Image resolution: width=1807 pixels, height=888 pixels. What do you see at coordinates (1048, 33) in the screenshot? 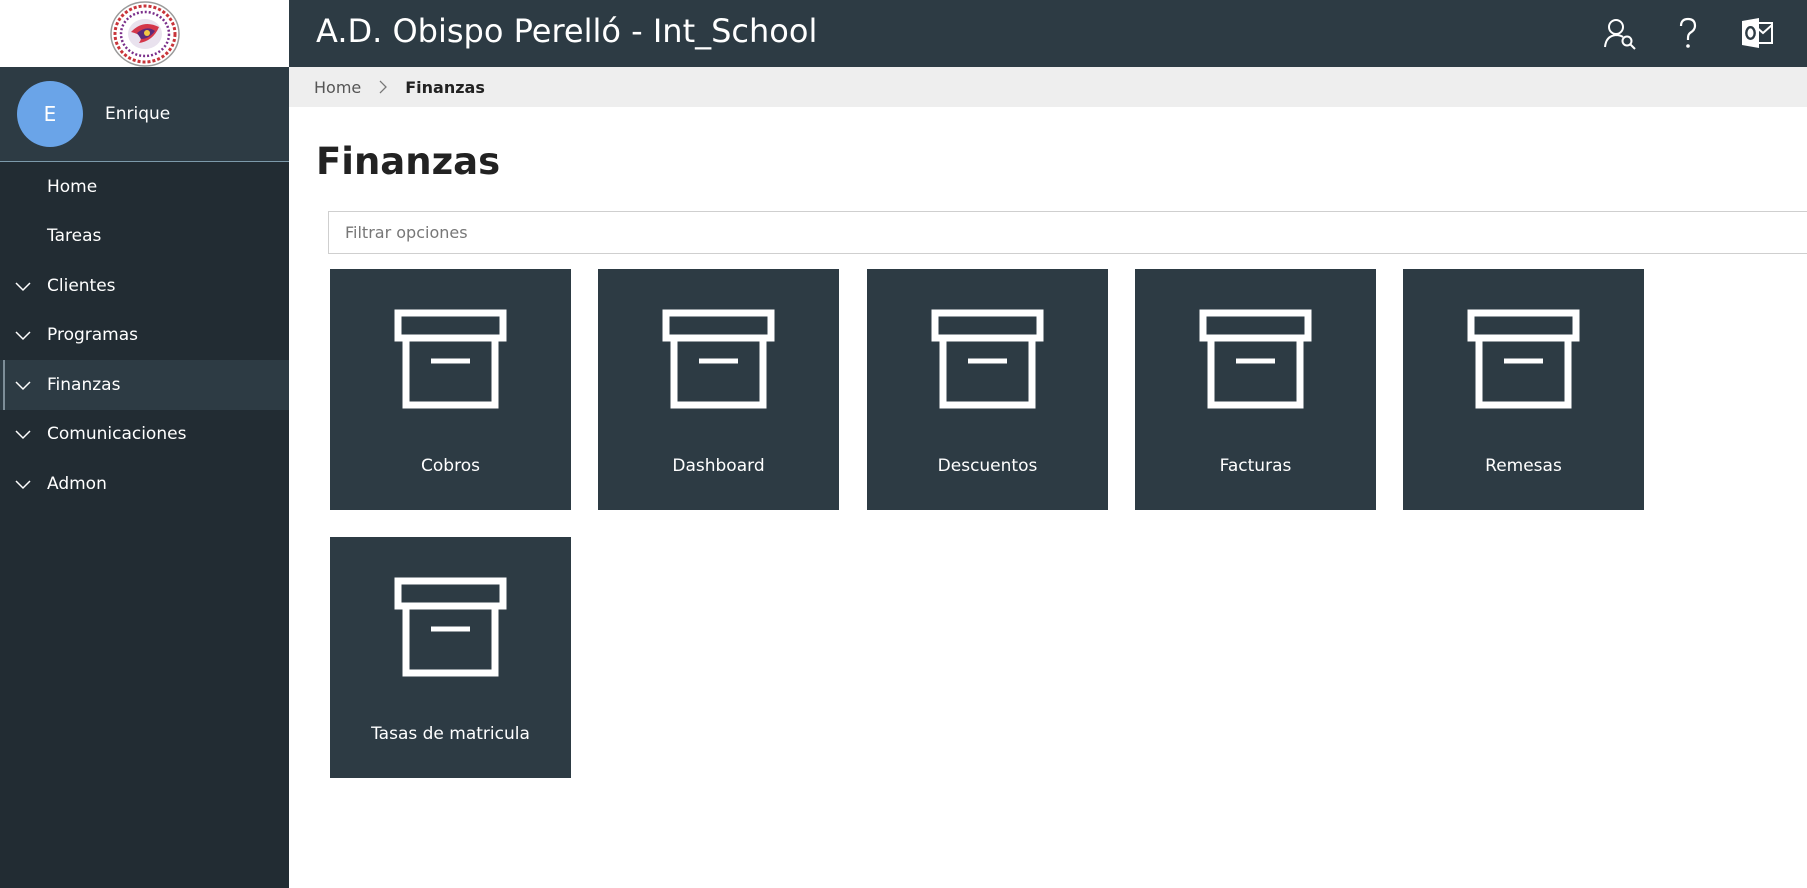
I see `top-bar: A.D. Obispo Perelló - Int_School` at bounding box center [1048, 33].